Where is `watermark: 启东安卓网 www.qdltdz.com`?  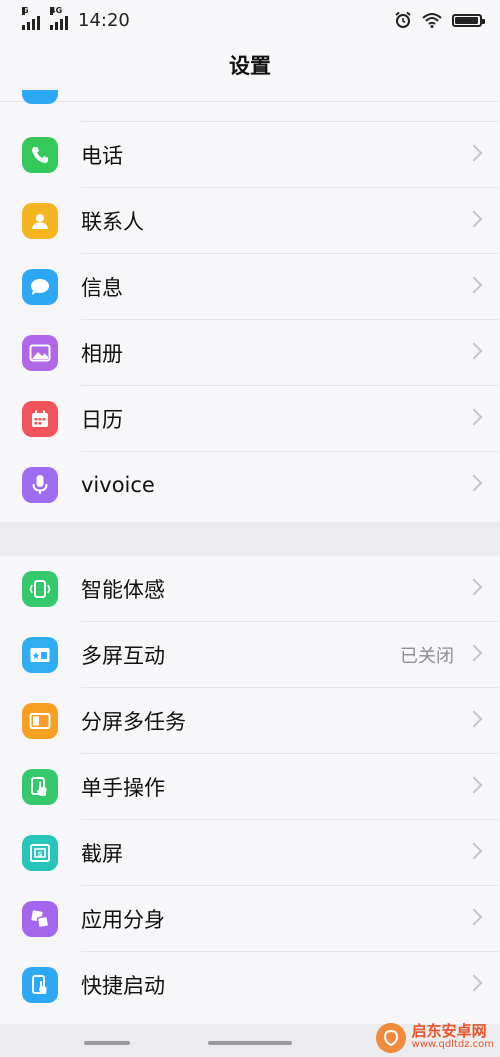 watermark: 启东安卓网 www.qdltdz.com is located at coordinates (434, 1038).